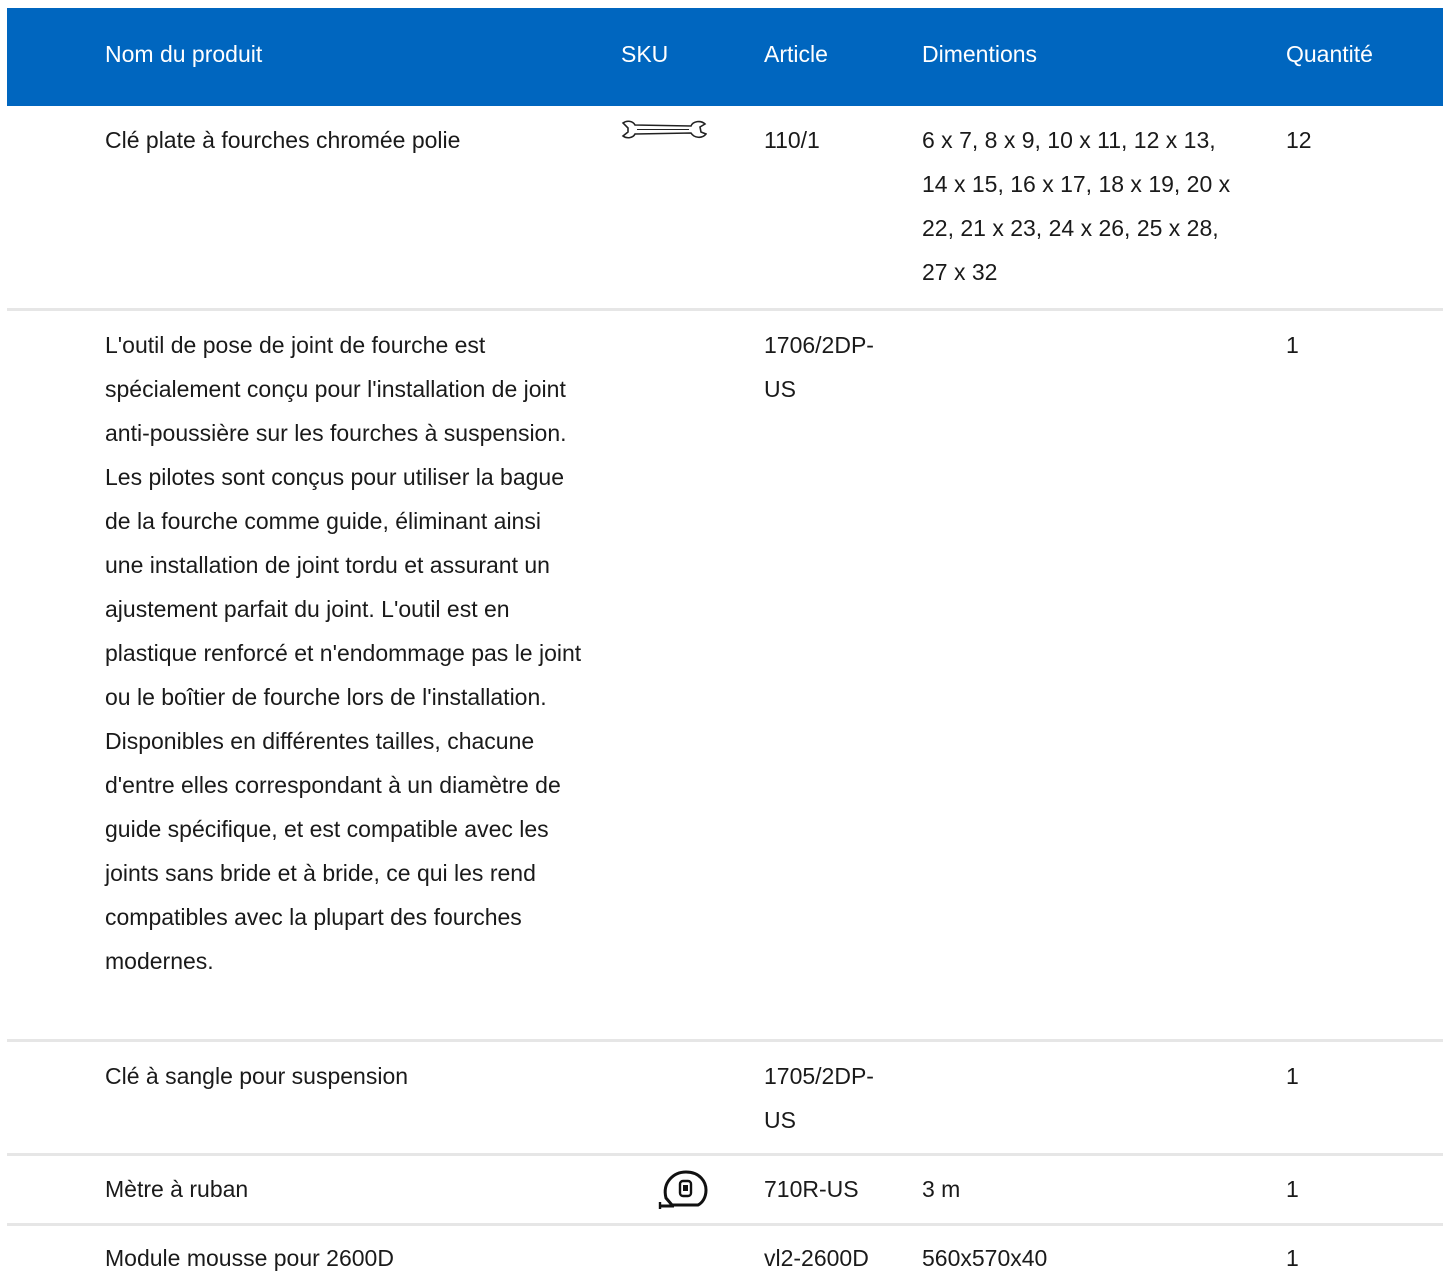 The height and width of the screenshot is (1287, 1452). I want to click on column-header-quantity: Quantité, so click(1329, 54).